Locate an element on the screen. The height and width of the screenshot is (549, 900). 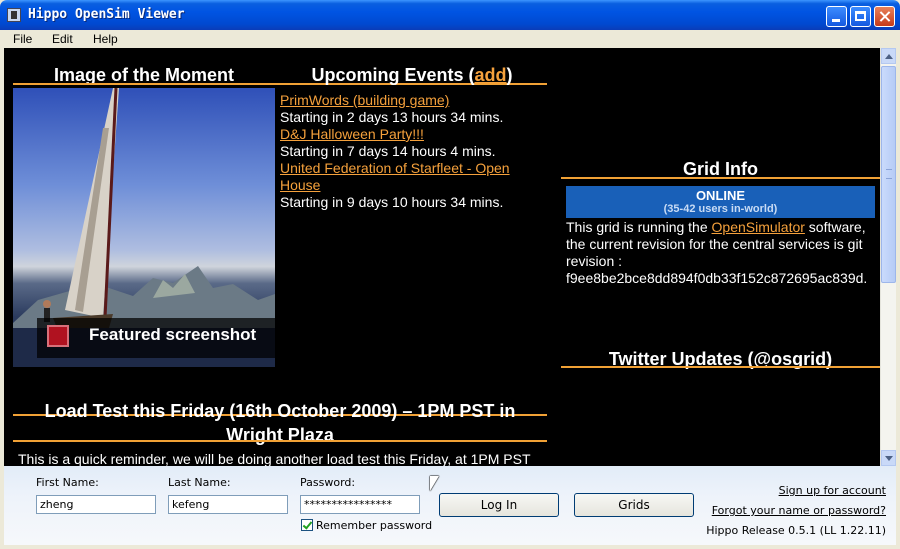
events-heading-text: Upcoming Events ( is located at coordinates (393, 75).